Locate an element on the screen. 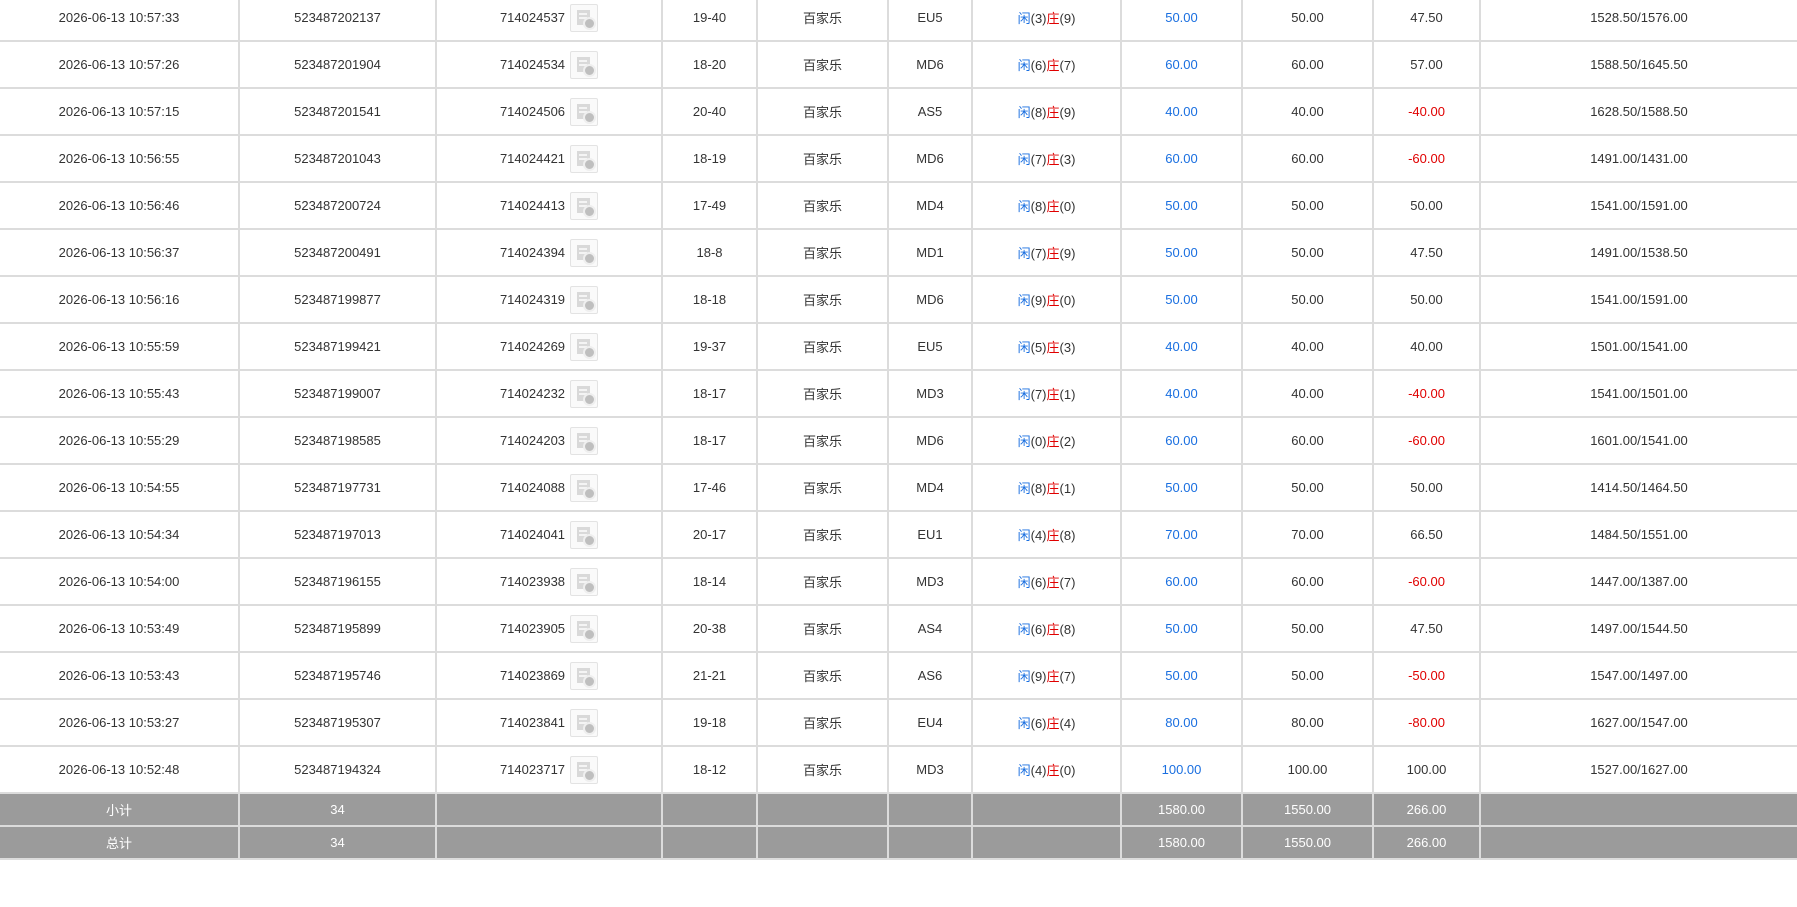 This screenshot has height=907, width=1797. shoe-code: MD6 is located at coordinates (930, 64).